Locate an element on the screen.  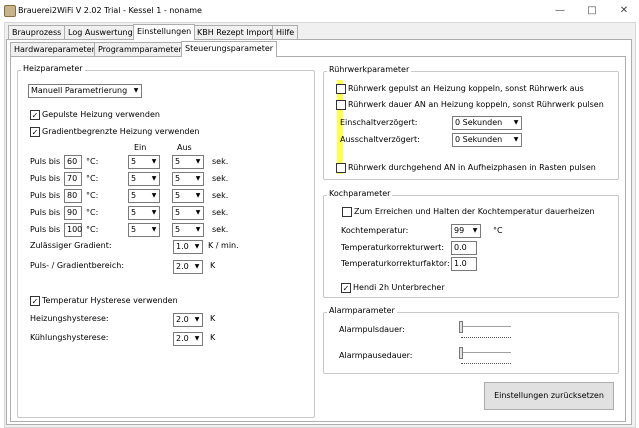
hendi-unterbrecher-label: Hendi 2h Unterbrecher is located at coordinates (399, 287).